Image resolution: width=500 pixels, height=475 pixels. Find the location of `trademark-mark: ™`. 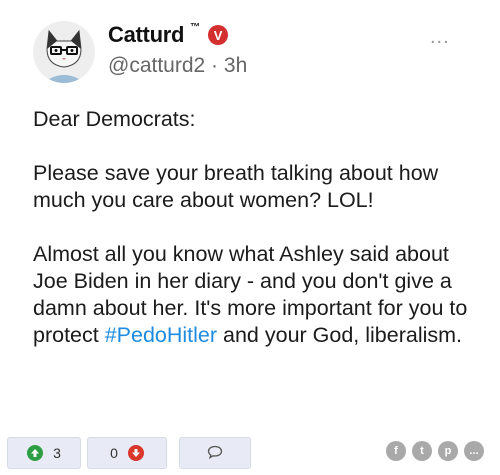

trademark-mark: ™ is located at coordinates (195, 27).